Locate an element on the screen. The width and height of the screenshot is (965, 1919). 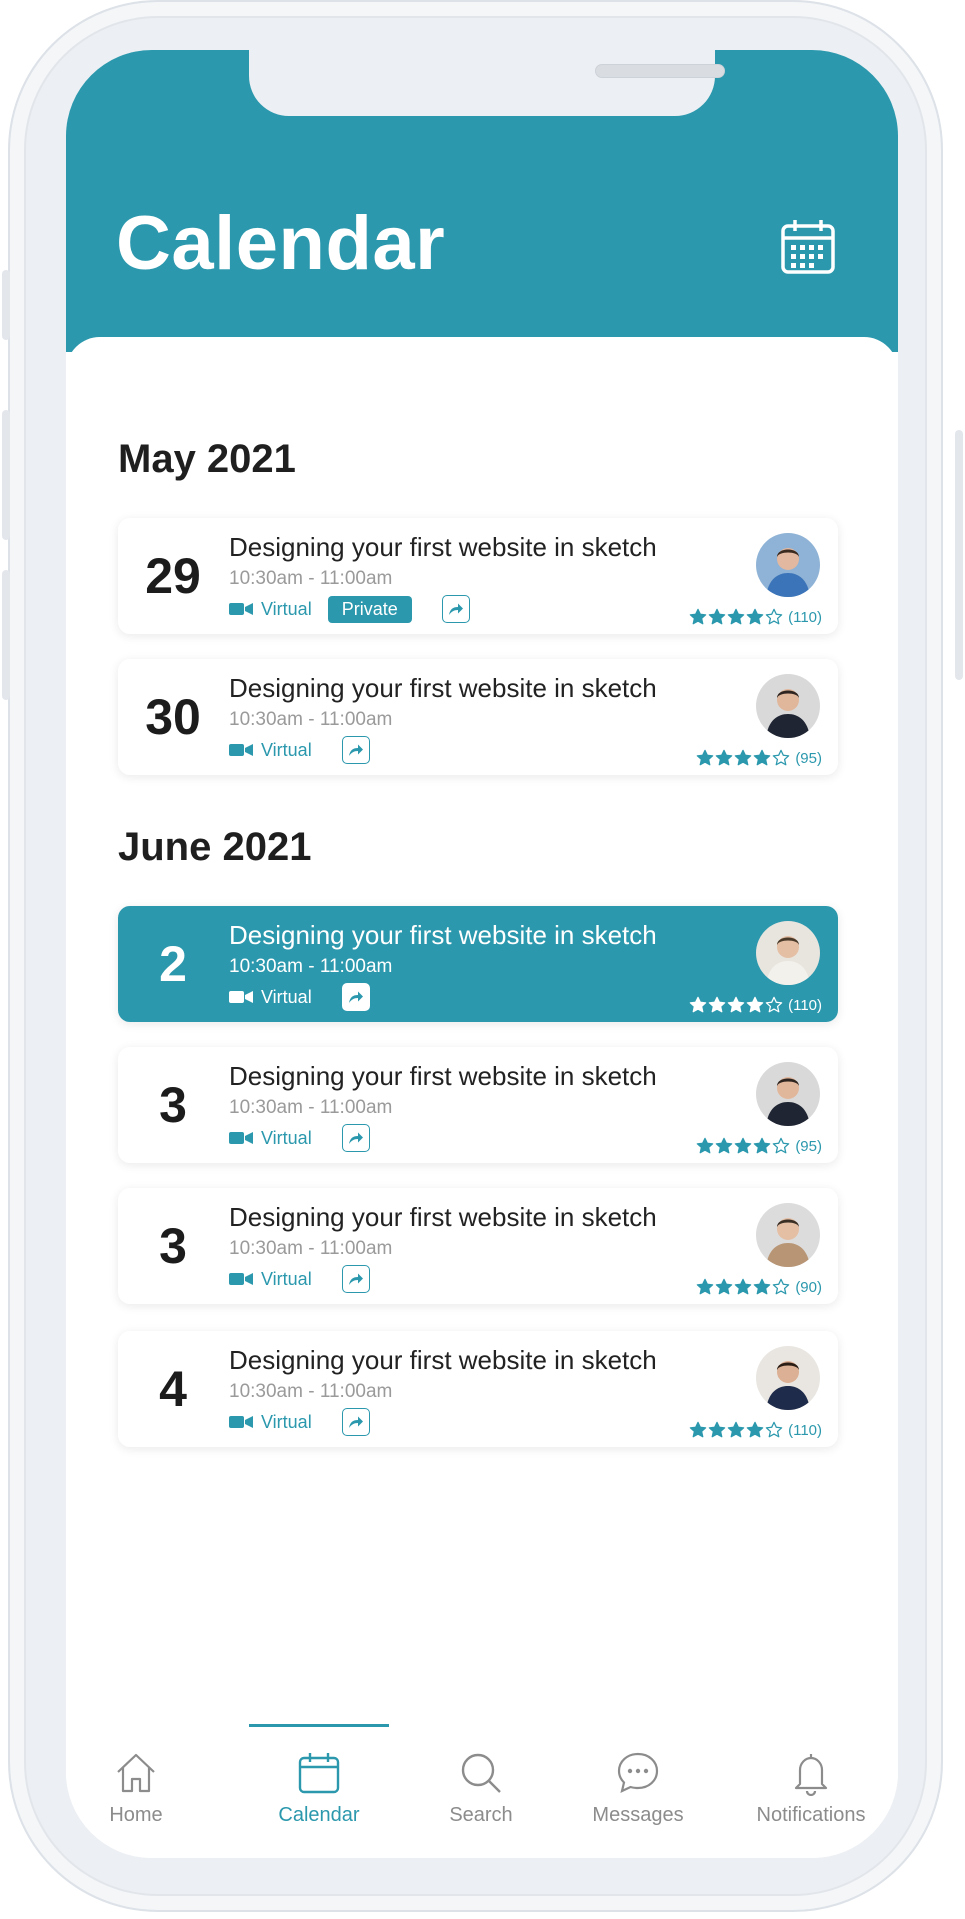
event-date: 2 is located at coordinates (173, 964).